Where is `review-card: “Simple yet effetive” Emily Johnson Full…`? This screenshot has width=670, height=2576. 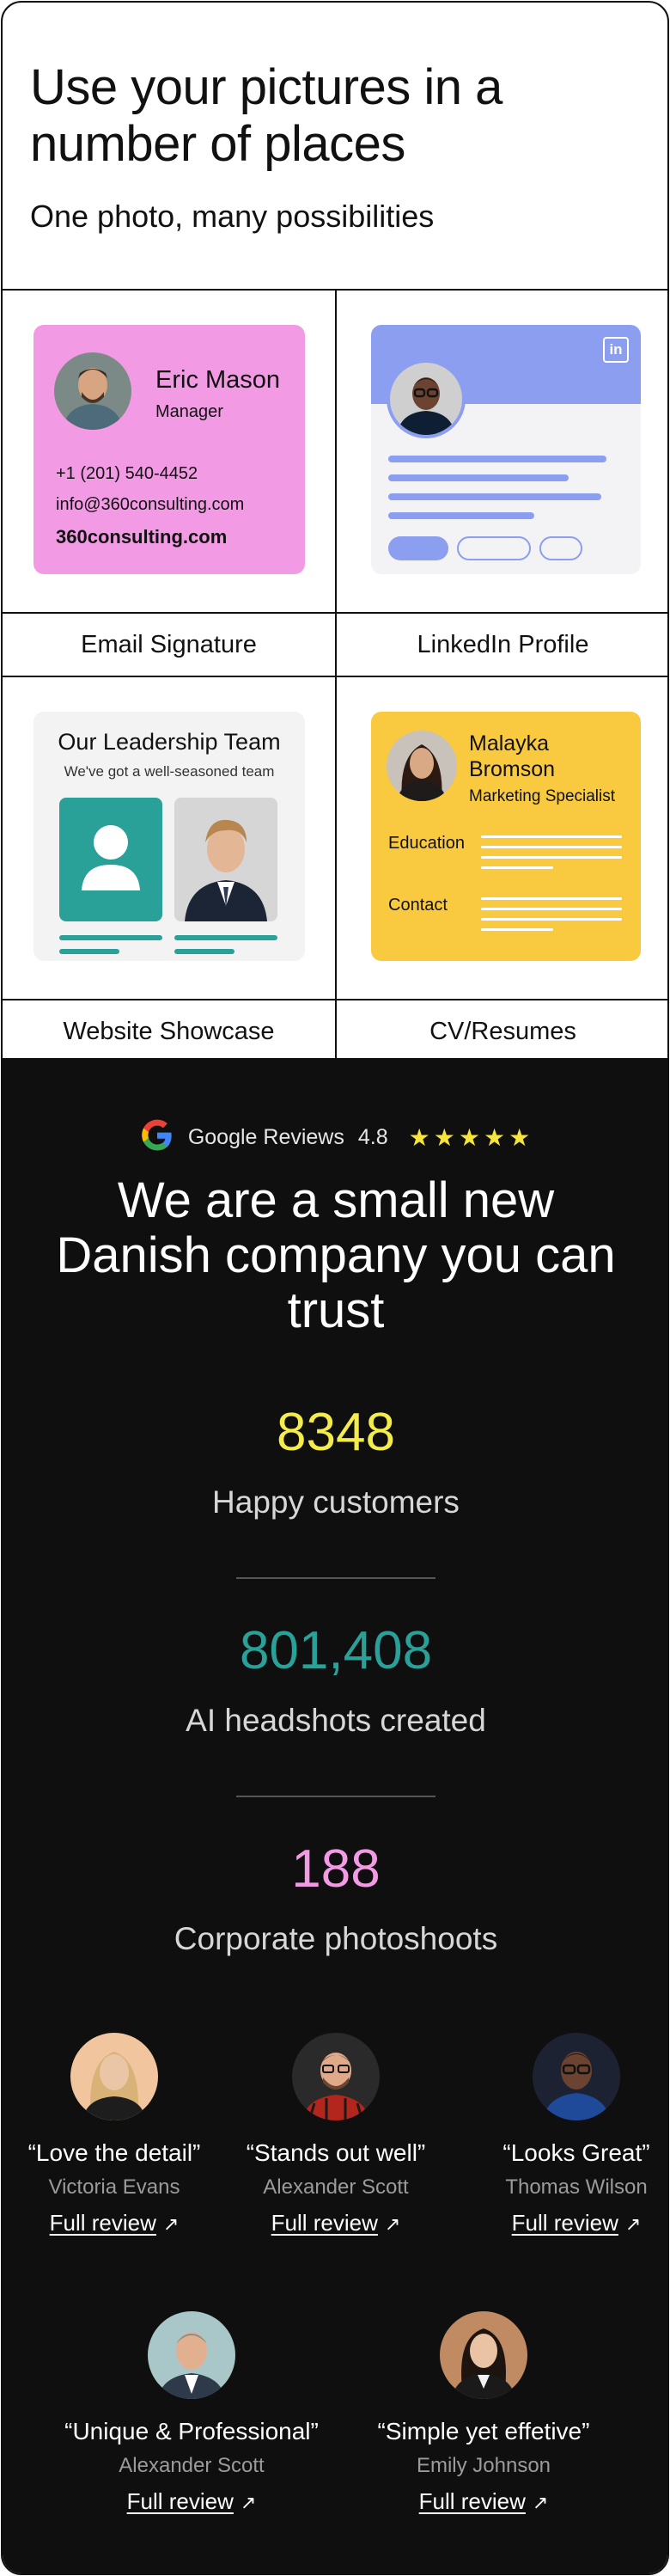 review-card: “Simple yet effetive” Emily Johnson Full… is located at coordinates (483, 2413).